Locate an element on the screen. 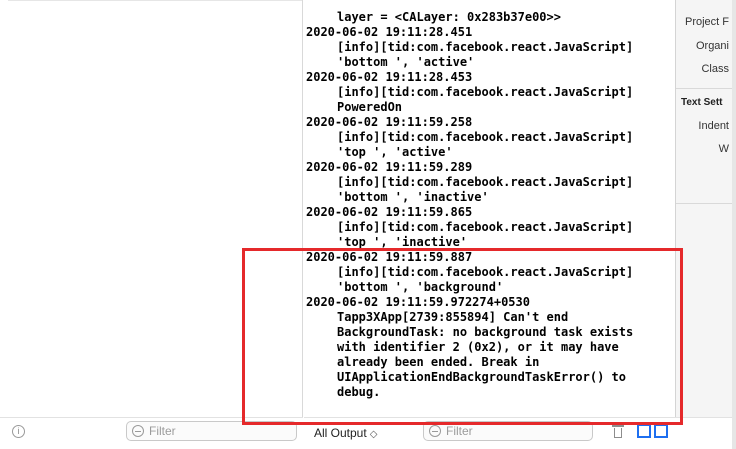 This screenshot has height=449, width=736. trash-icon is located at coordinates (618, 431).